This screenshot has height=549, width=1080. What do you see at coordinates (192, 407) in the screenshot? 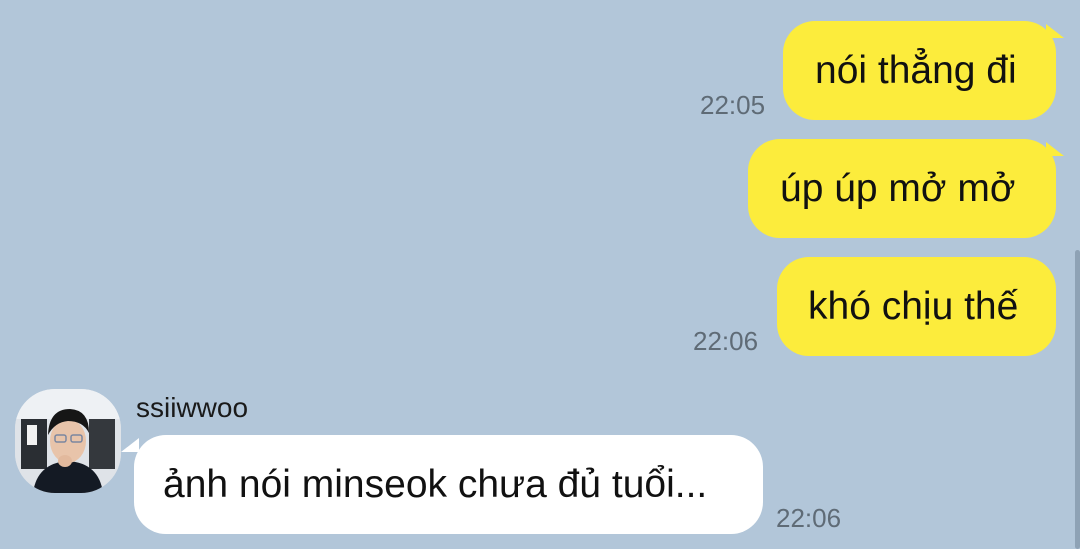
I see `sender-name: ssiiwwoo` at bounding box center [192, 407].